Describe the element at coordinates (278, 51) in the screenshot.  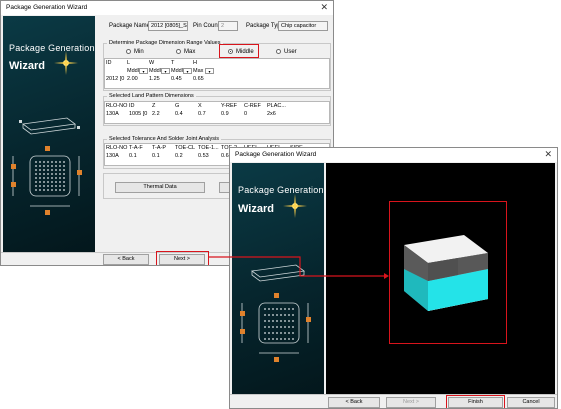
I see `user-radio` at that location.